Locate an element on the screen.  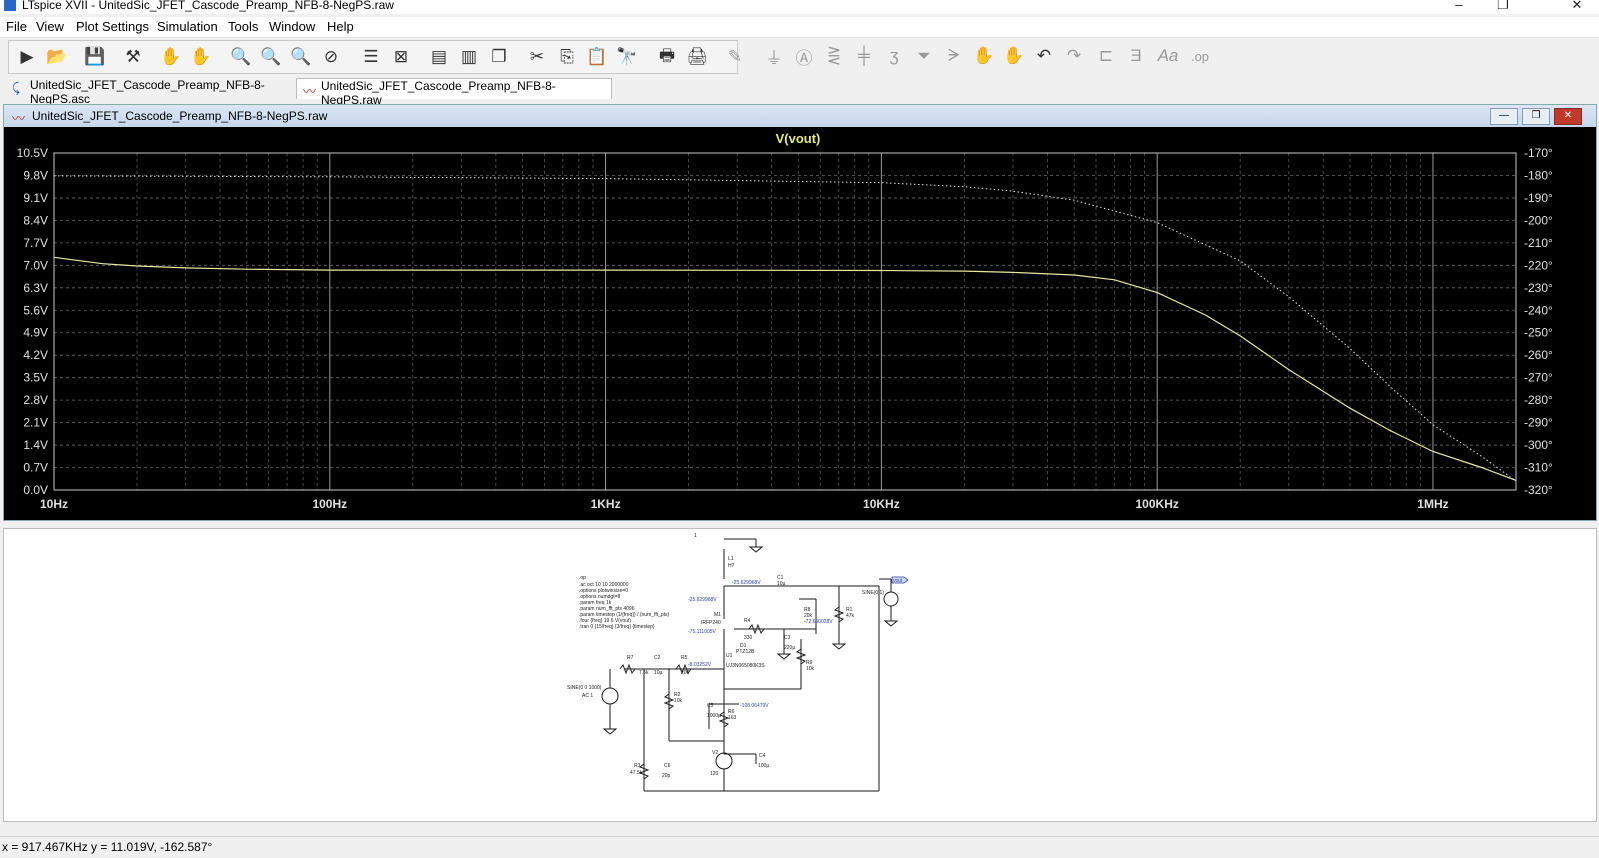
run-icon: ▶ is located at coordinates (27, 57).